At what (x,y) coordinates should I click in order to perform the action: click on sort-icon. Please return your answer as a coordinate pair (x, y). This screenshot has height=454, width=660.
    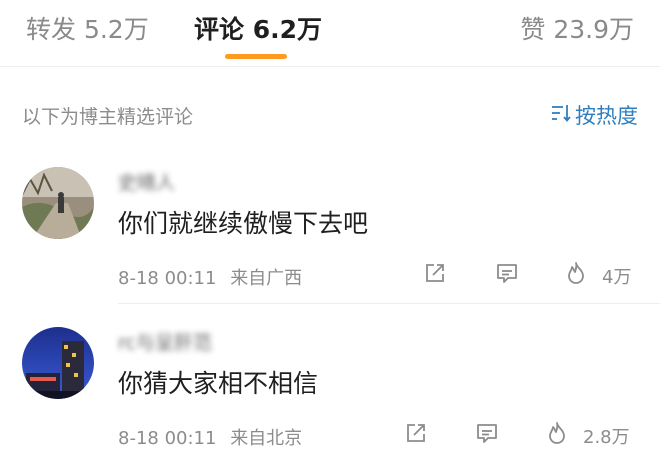
    Looking at the image, I should click on (561, 115).